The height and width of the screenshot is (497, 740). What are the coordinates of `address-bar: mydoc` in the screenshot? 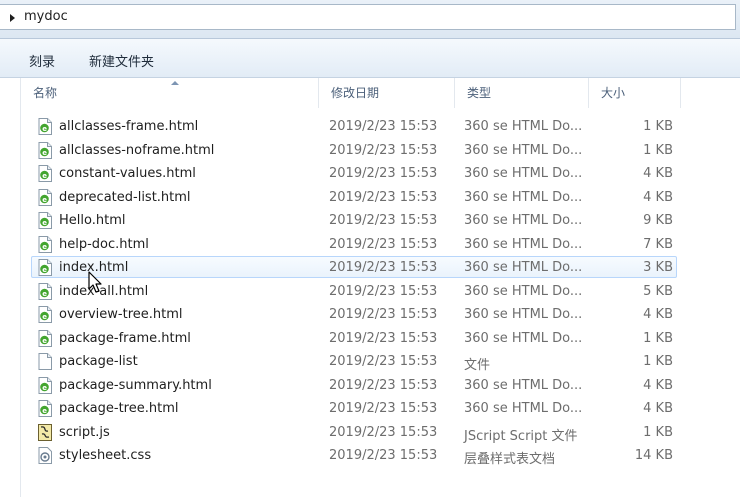 It's located at (370, 19).